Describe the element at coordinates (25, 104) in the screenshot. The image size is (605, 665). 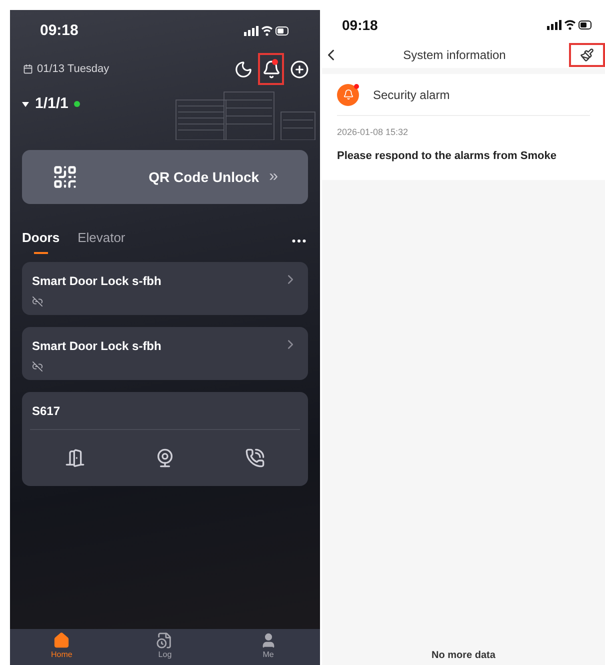
I see `dropdown-triangle-icon` at that location.